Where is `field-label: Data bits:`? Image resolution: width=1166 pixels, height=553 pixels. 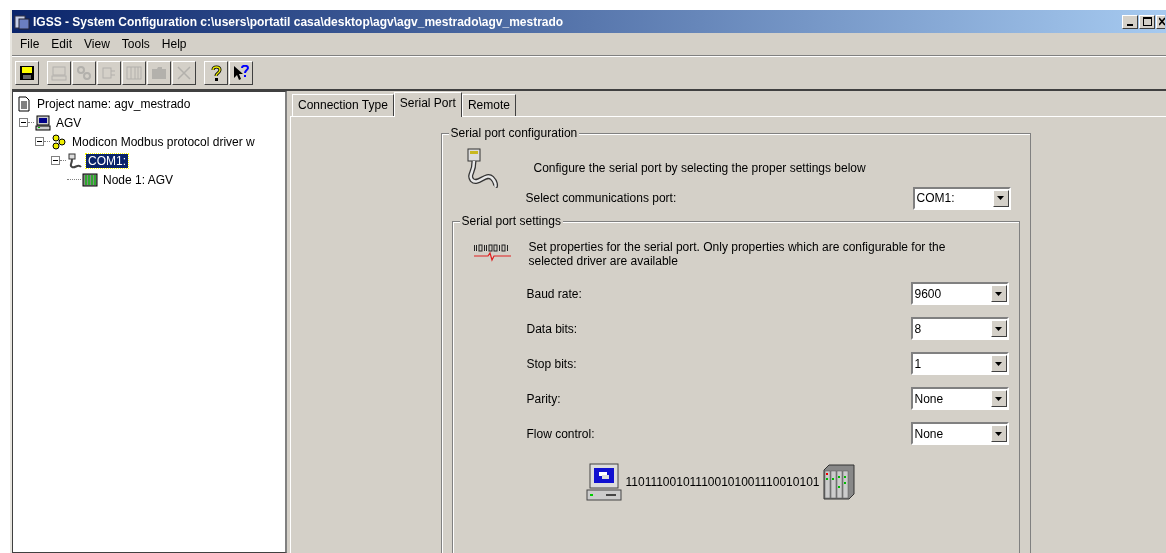 field-label: Data bits: is located at coordinates (552, 328).